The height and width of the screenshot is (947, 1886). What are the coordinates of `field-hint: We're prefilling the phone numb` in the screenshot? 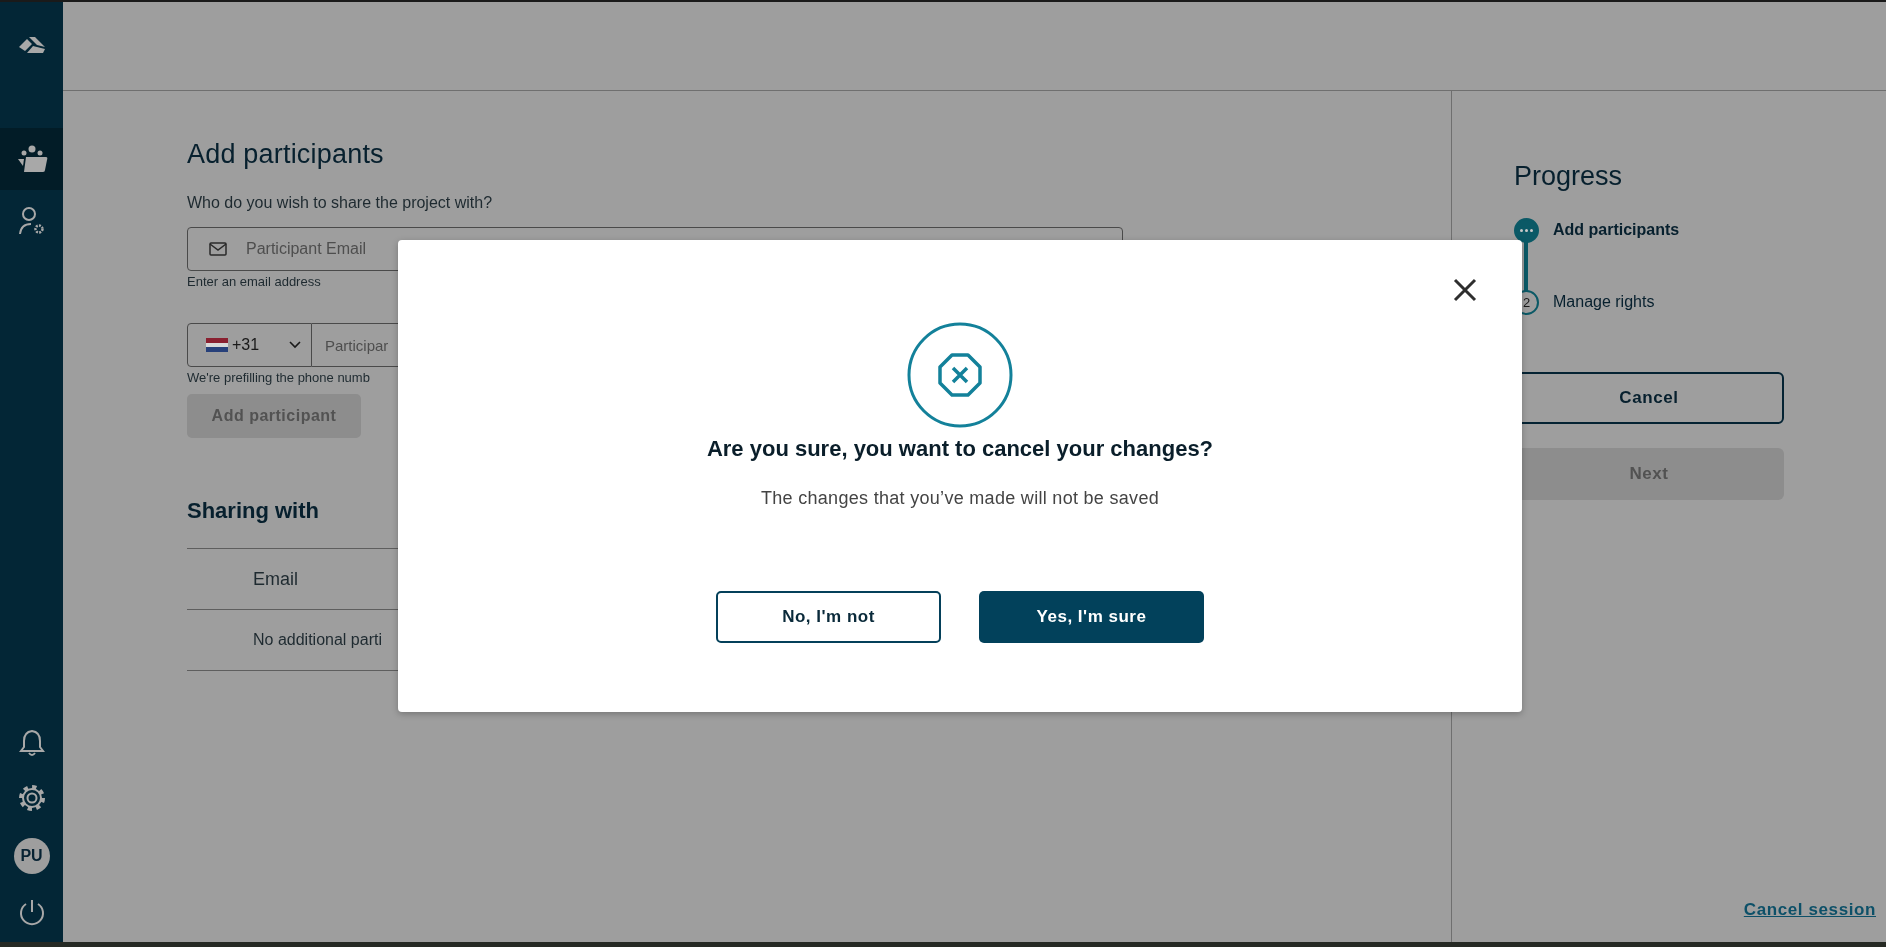 It's located at (278, 377).